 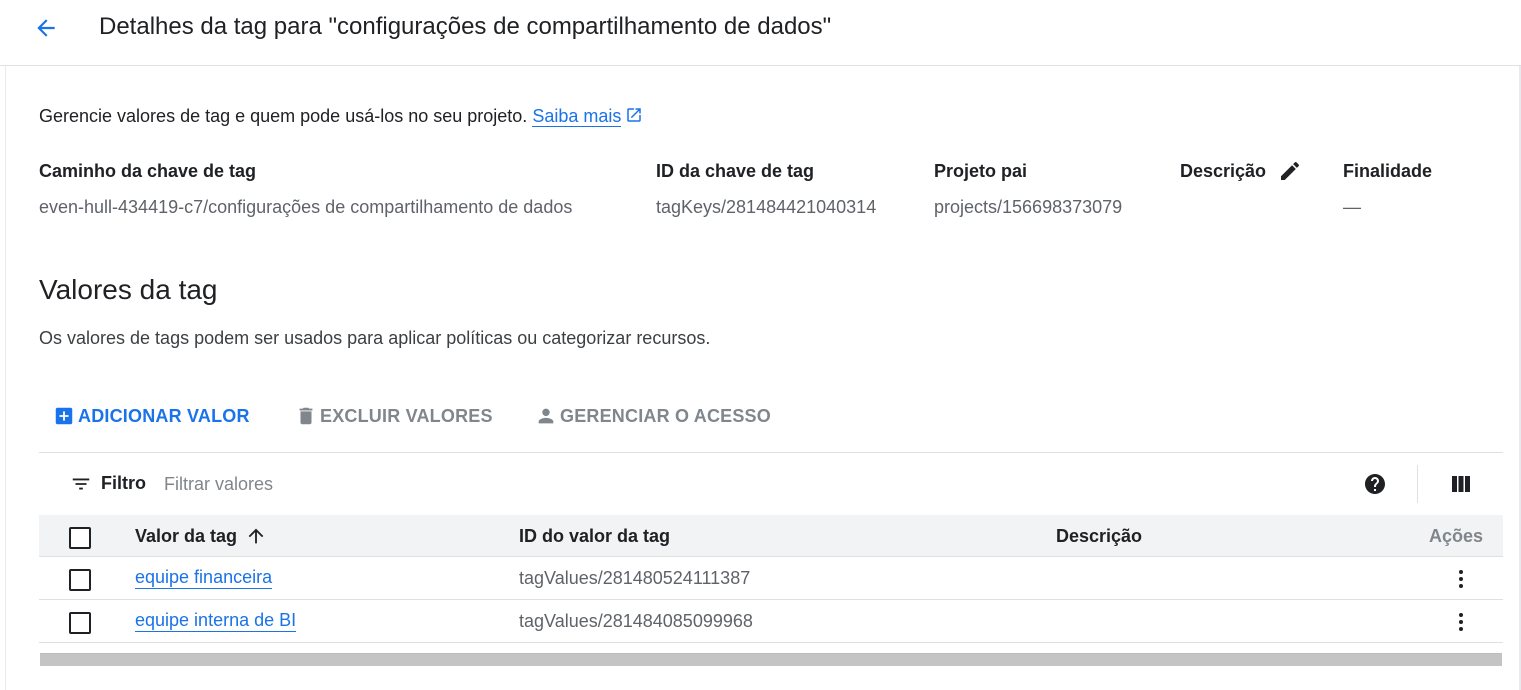 What do you see at coordinates (1388, 171) in the screenshot?
I see `purpose-label: Finalidade` at bounding box center [1388, 171].